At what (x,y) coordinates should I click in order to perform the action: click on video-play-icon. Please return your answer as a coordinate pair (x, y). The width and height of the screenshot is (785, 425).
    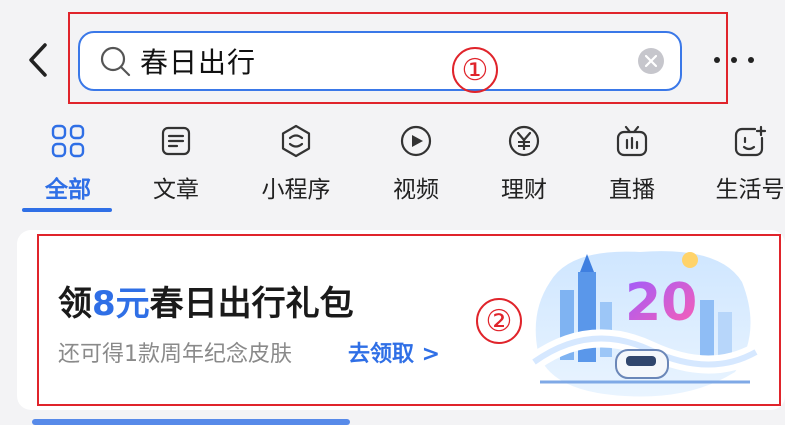
    Looking at the image, I should click on (416, 141).